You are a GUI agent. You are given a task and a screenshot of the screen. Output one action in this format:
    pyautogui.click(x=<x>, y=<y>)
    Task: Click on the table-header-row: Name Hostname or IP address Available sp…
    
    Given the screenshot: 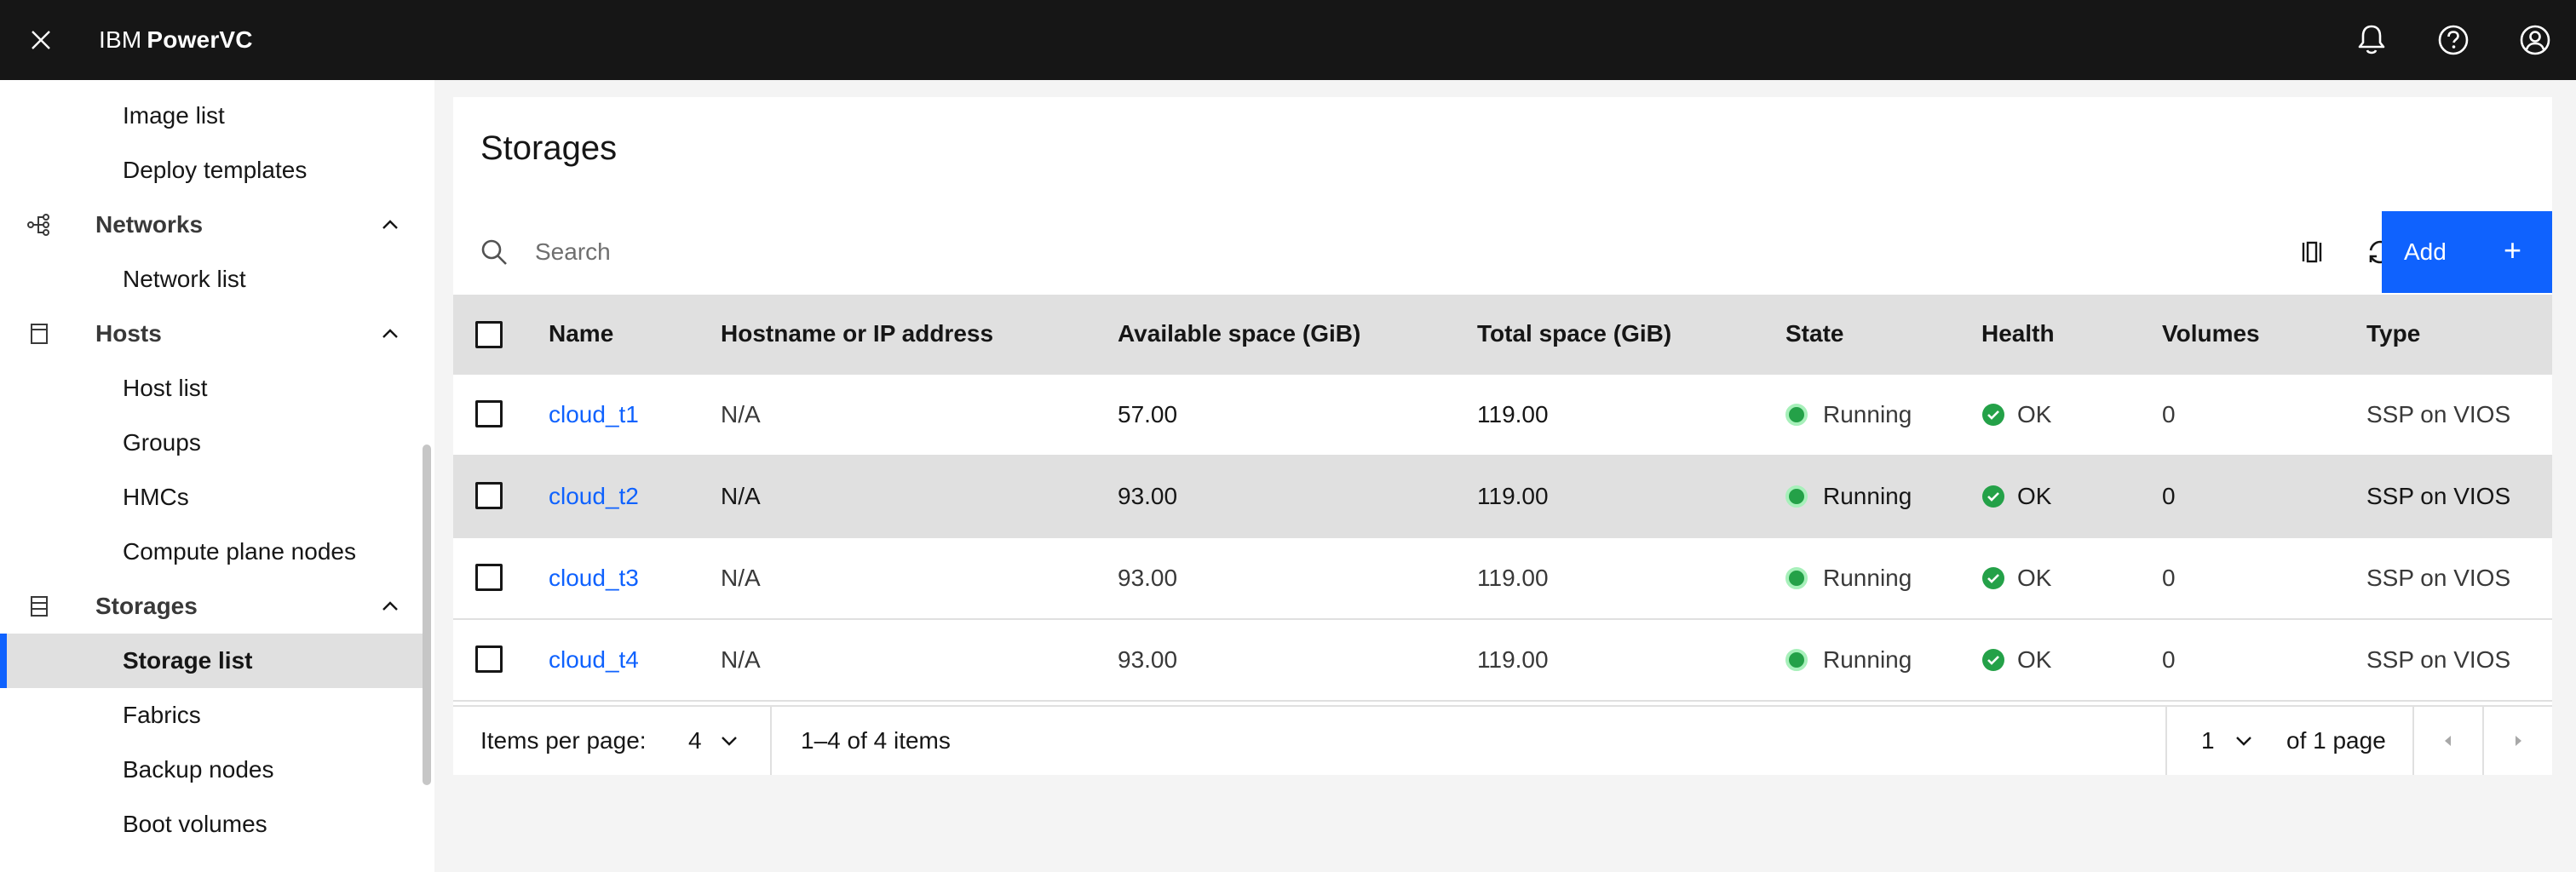 What is the action you would take?
    pyautogui.click(x=1503, y=335)
    